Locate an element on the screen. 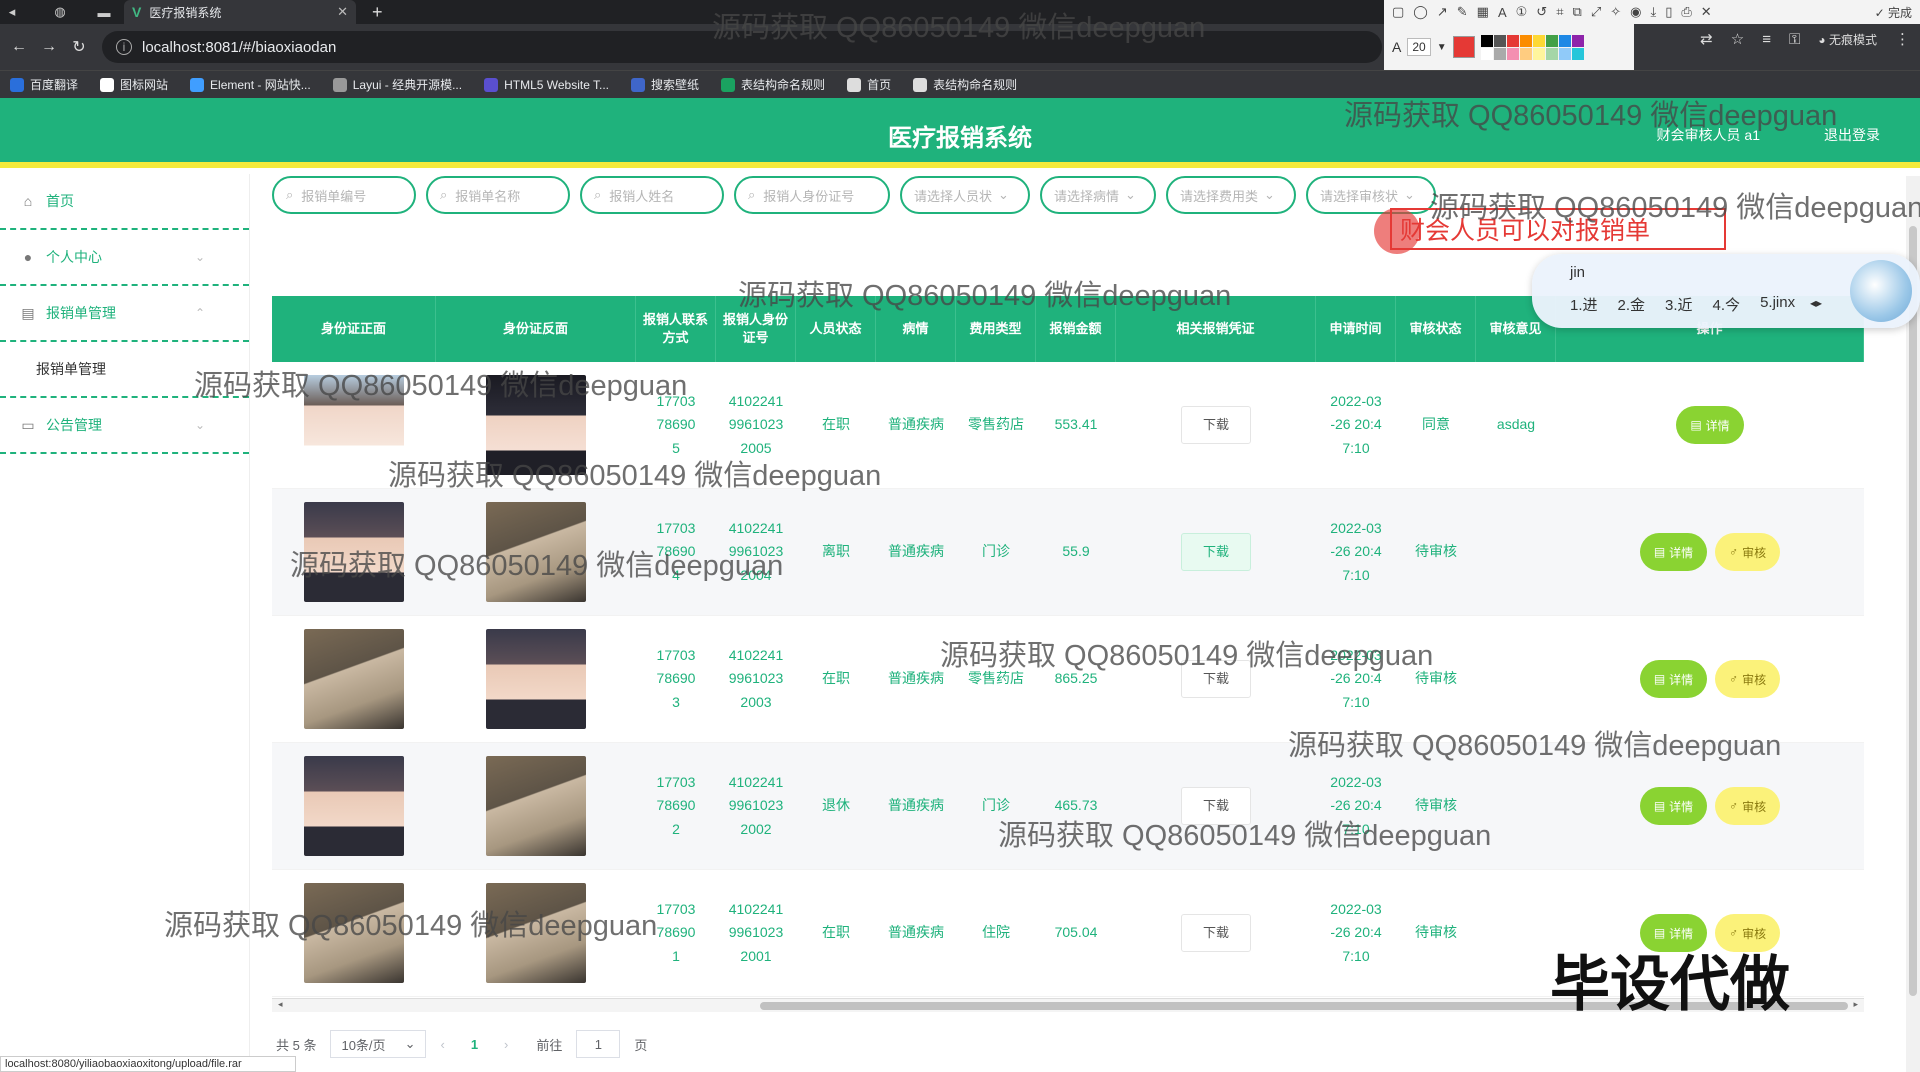 This screenshot has width=1920, height=1072. crop-icon: ⌗ is located at coordinates (1559, 12).